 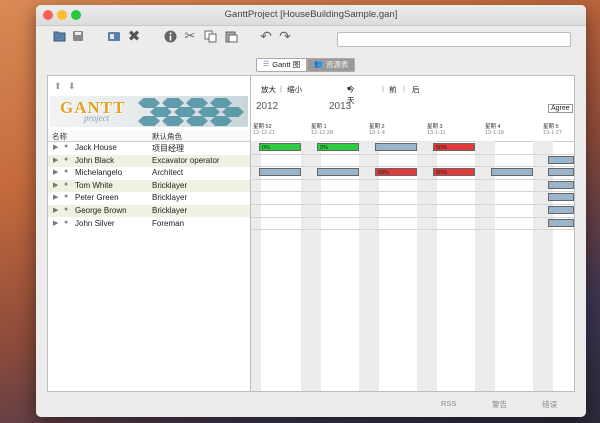 What do you see at coordinates (134, 36) in the screenshot?
I see `delete-icon: ✖` at bounding box center [134, 36].